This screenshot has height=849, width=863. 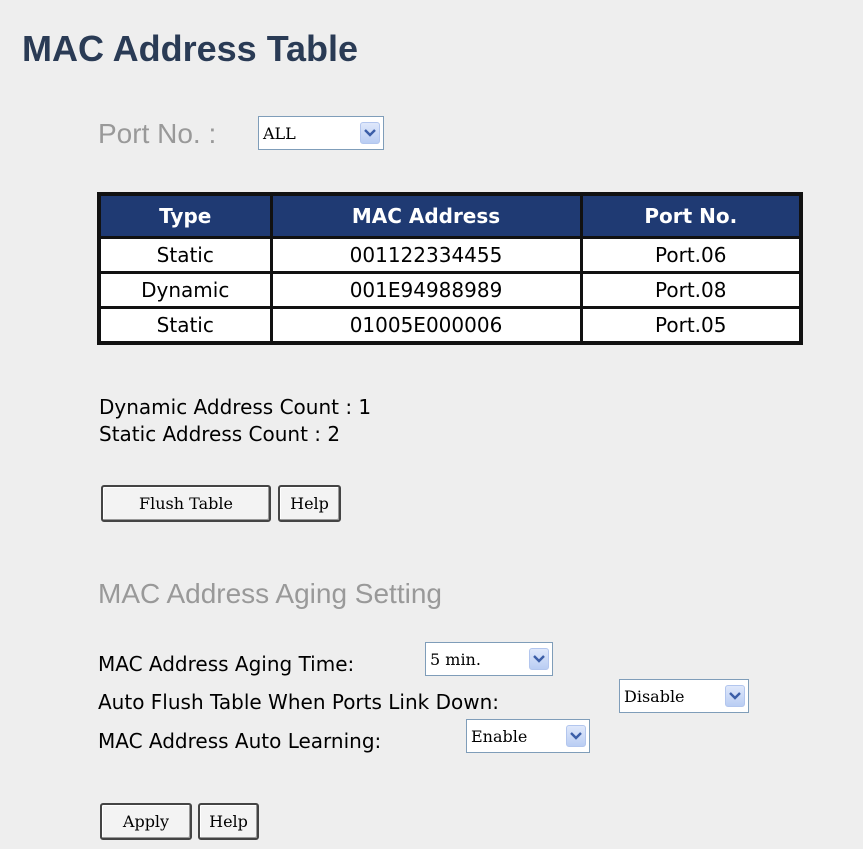 I want to click on column-header-type: Type, so click(x=185, y=215).